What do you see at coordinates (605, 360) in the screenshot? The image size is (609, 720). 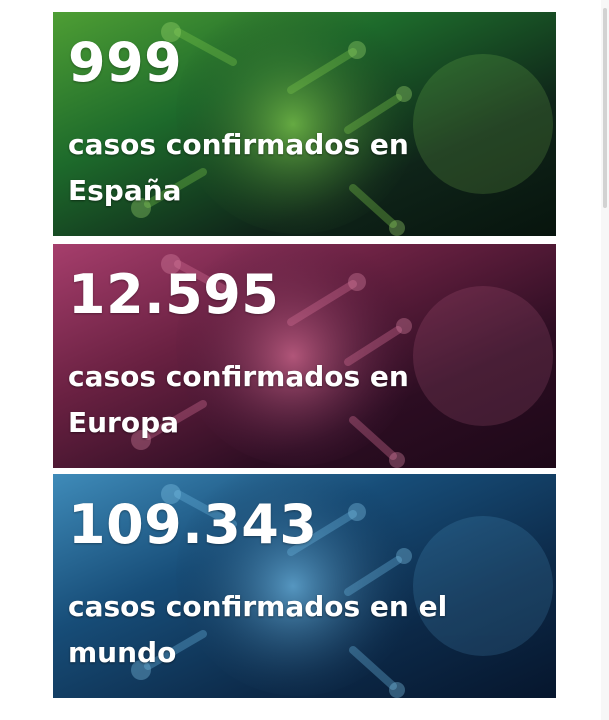 I see `scrollbar-track` at bounding box center [605, 360].